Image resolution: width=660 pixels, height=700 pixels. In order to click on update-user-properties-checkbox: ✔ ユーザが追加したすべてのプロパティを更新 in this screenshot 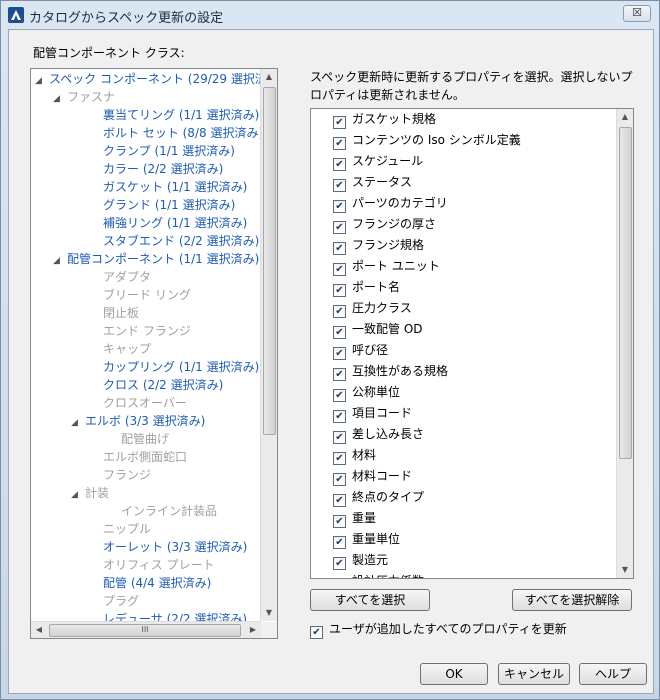, I will do `click(438, 630)`.